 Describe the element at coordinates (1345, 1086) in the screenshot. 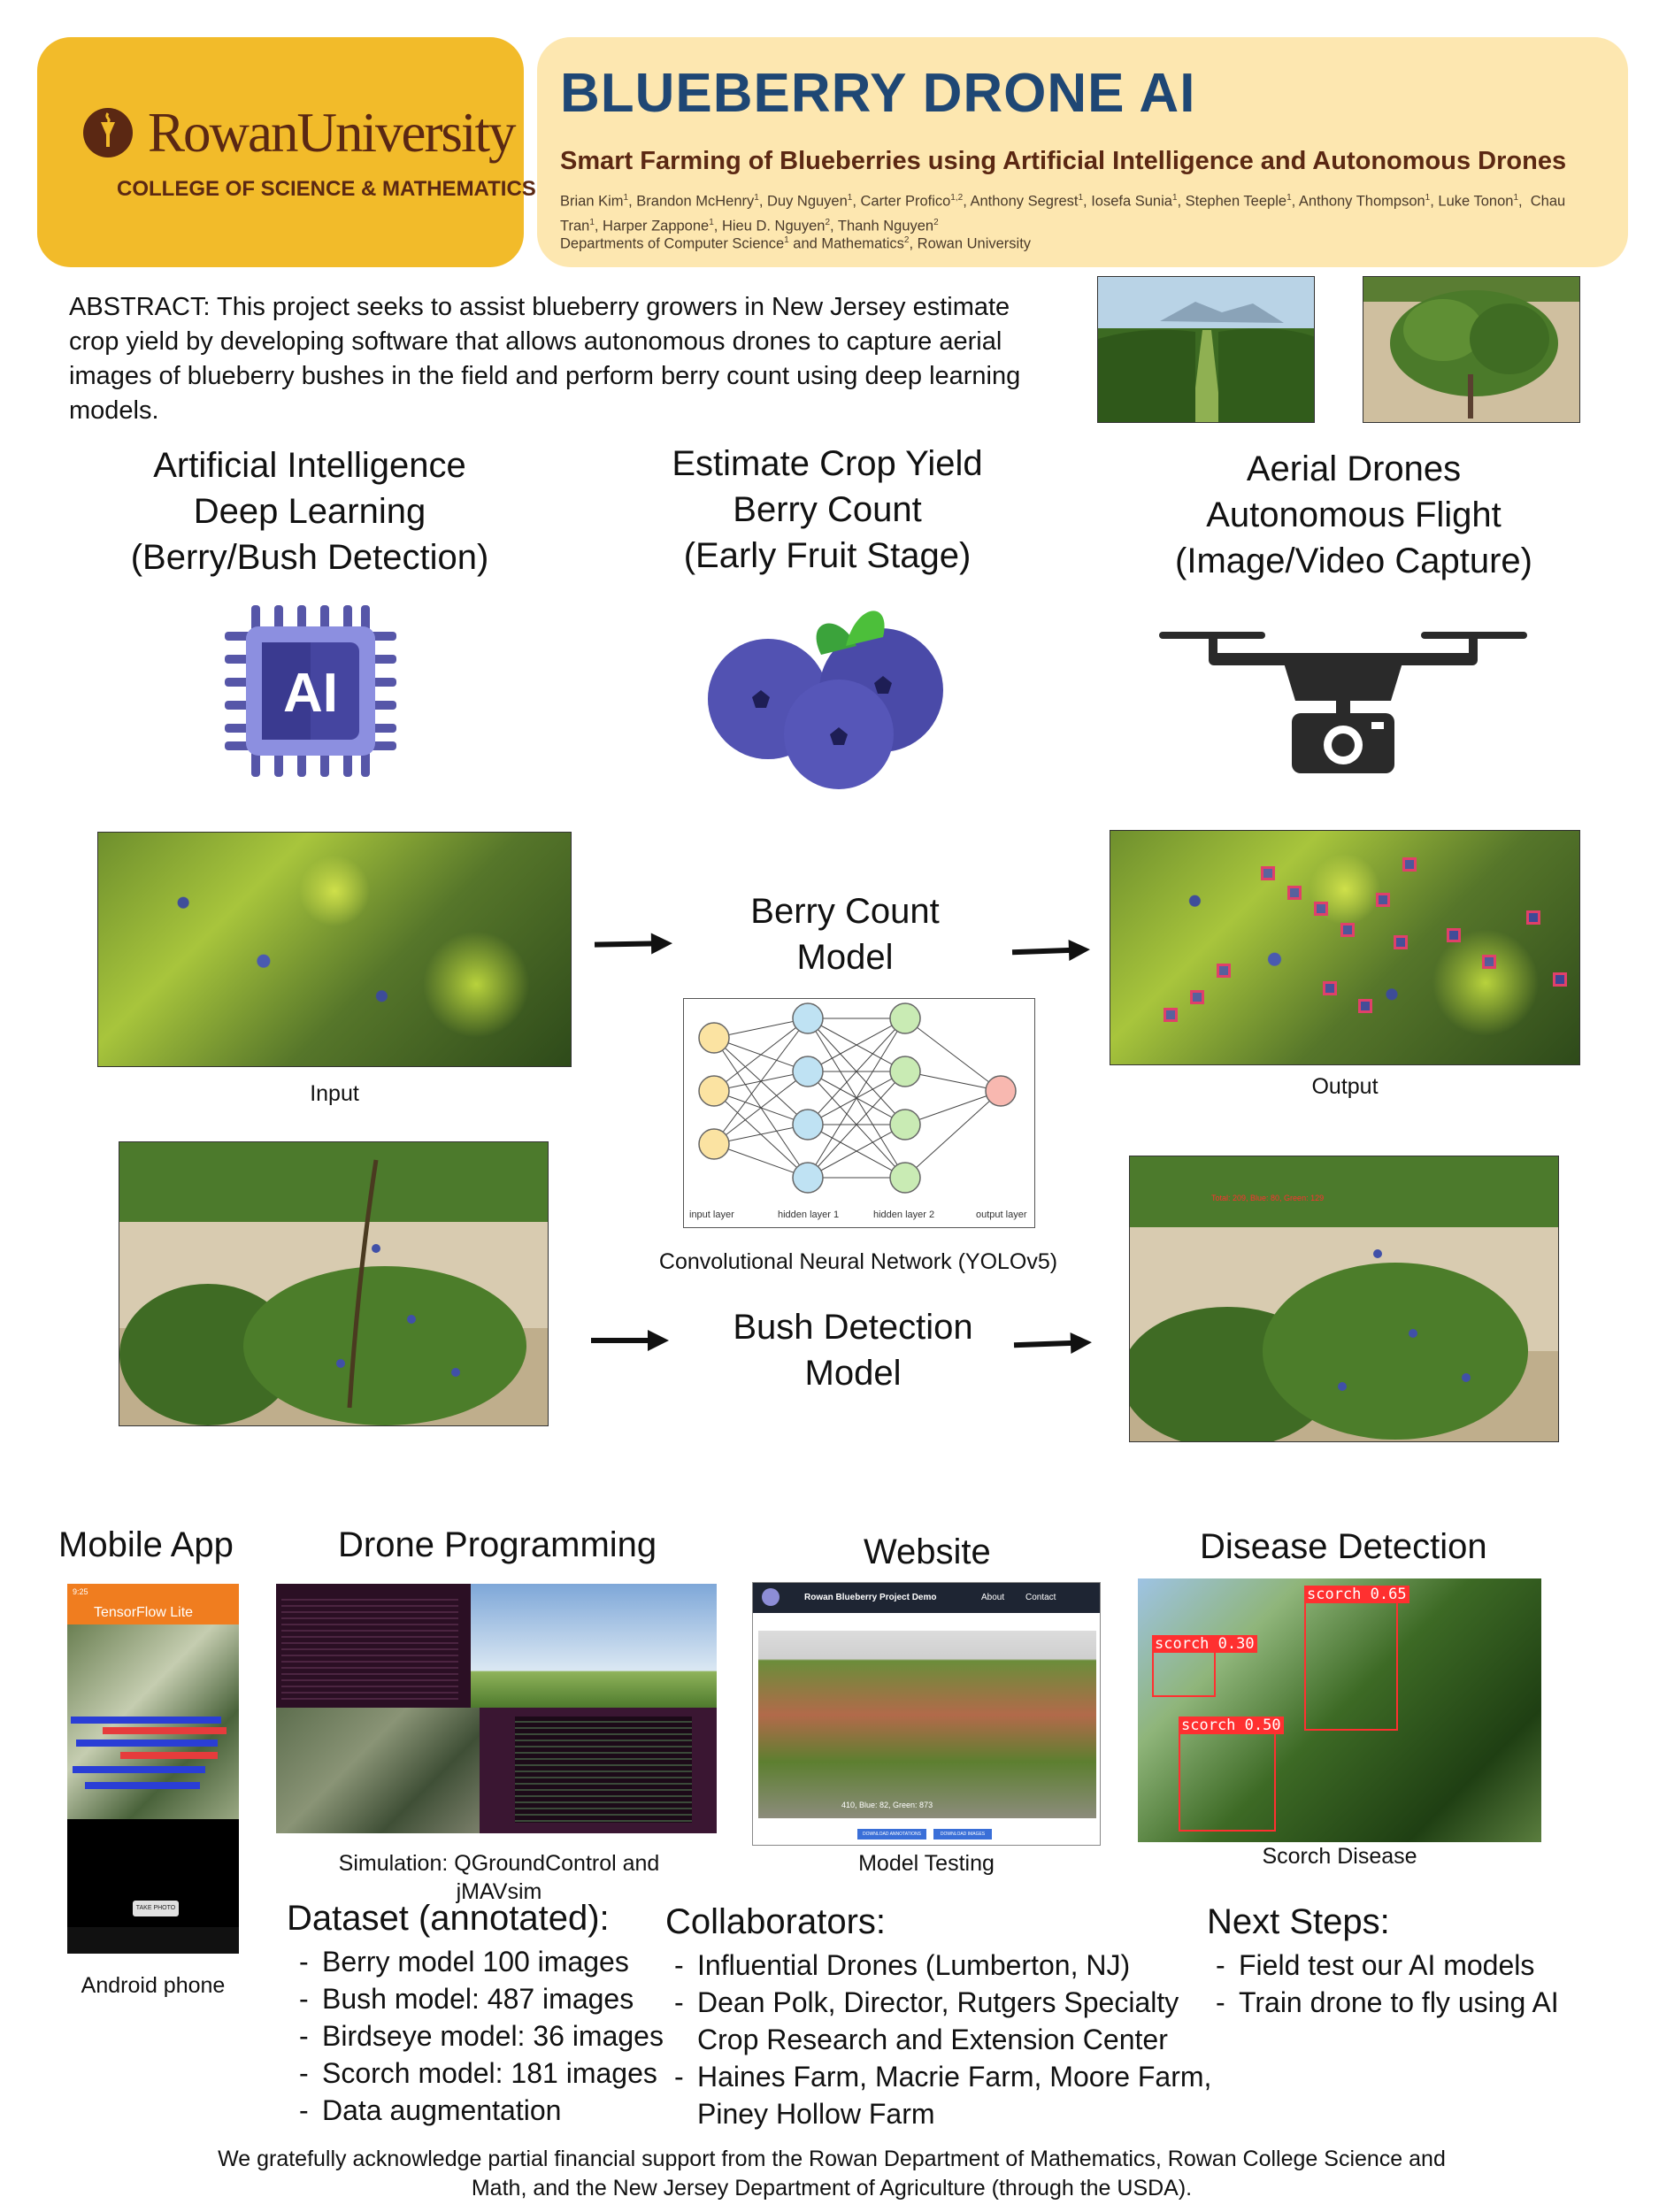

I see `output-caption: Output` at that location.